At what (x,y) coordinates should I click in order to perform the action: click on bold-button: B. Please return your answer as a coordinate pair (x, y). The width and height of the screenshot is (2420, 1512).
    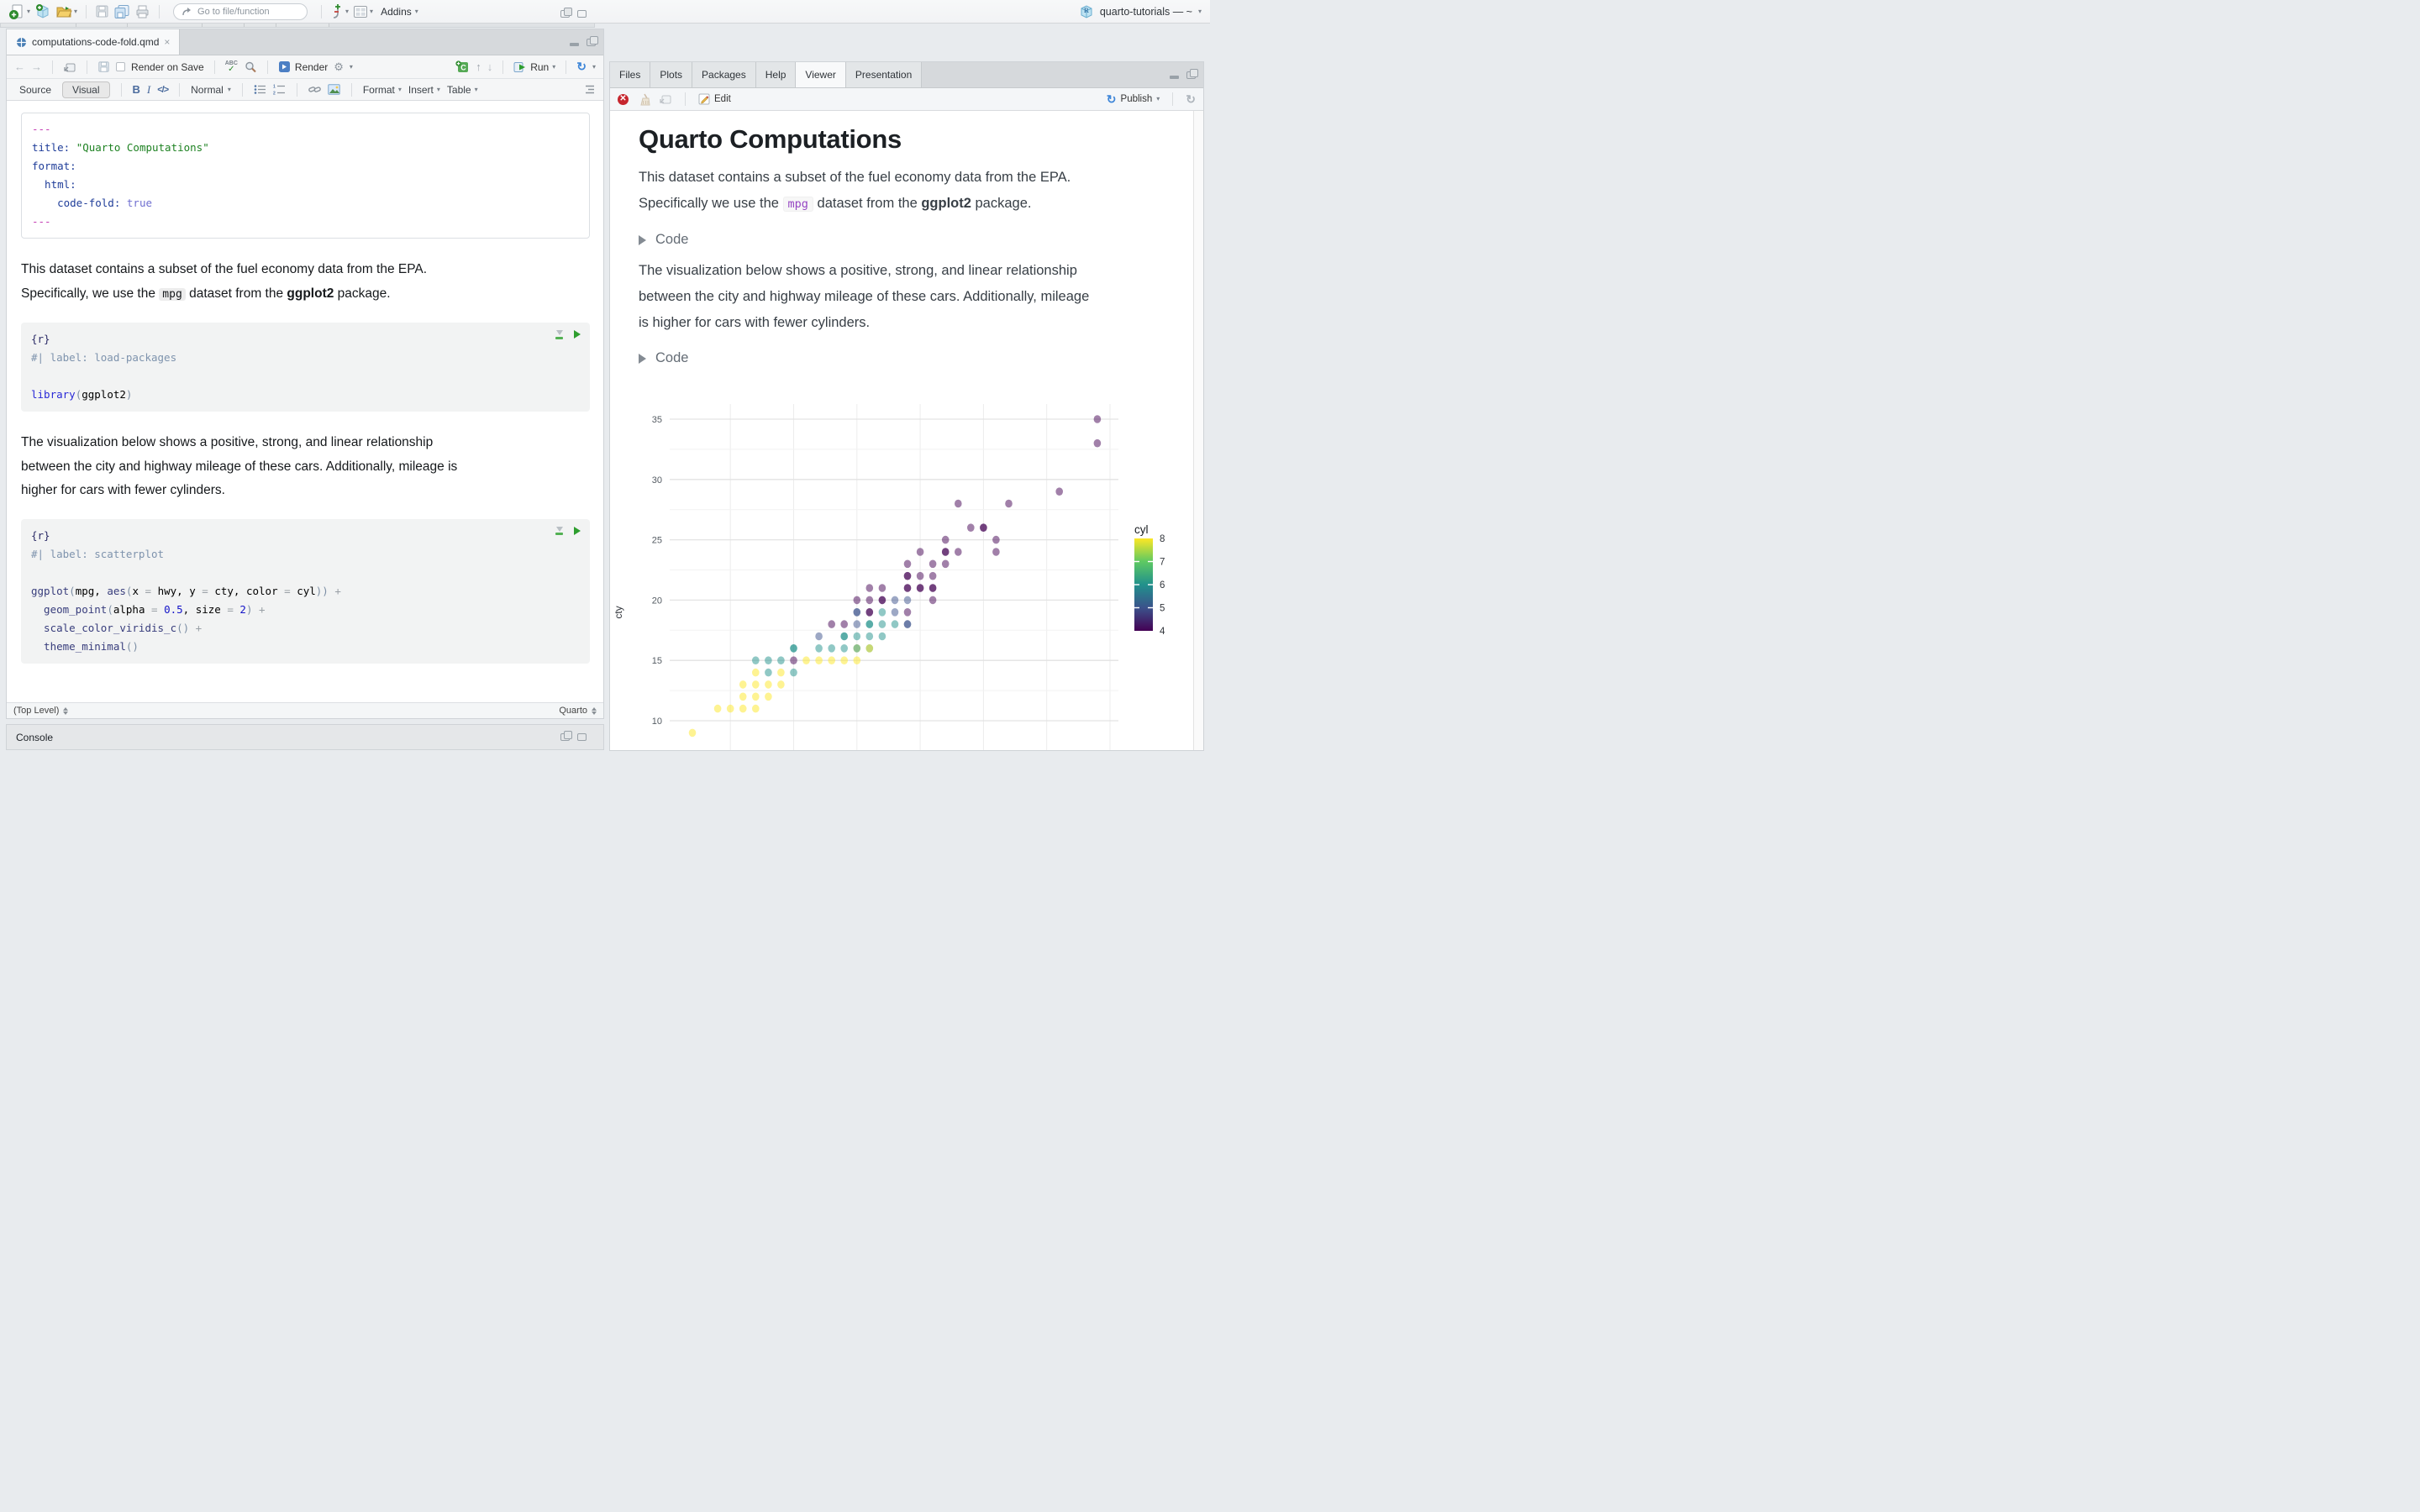
    Looking at the image, I should click on (136, 89).